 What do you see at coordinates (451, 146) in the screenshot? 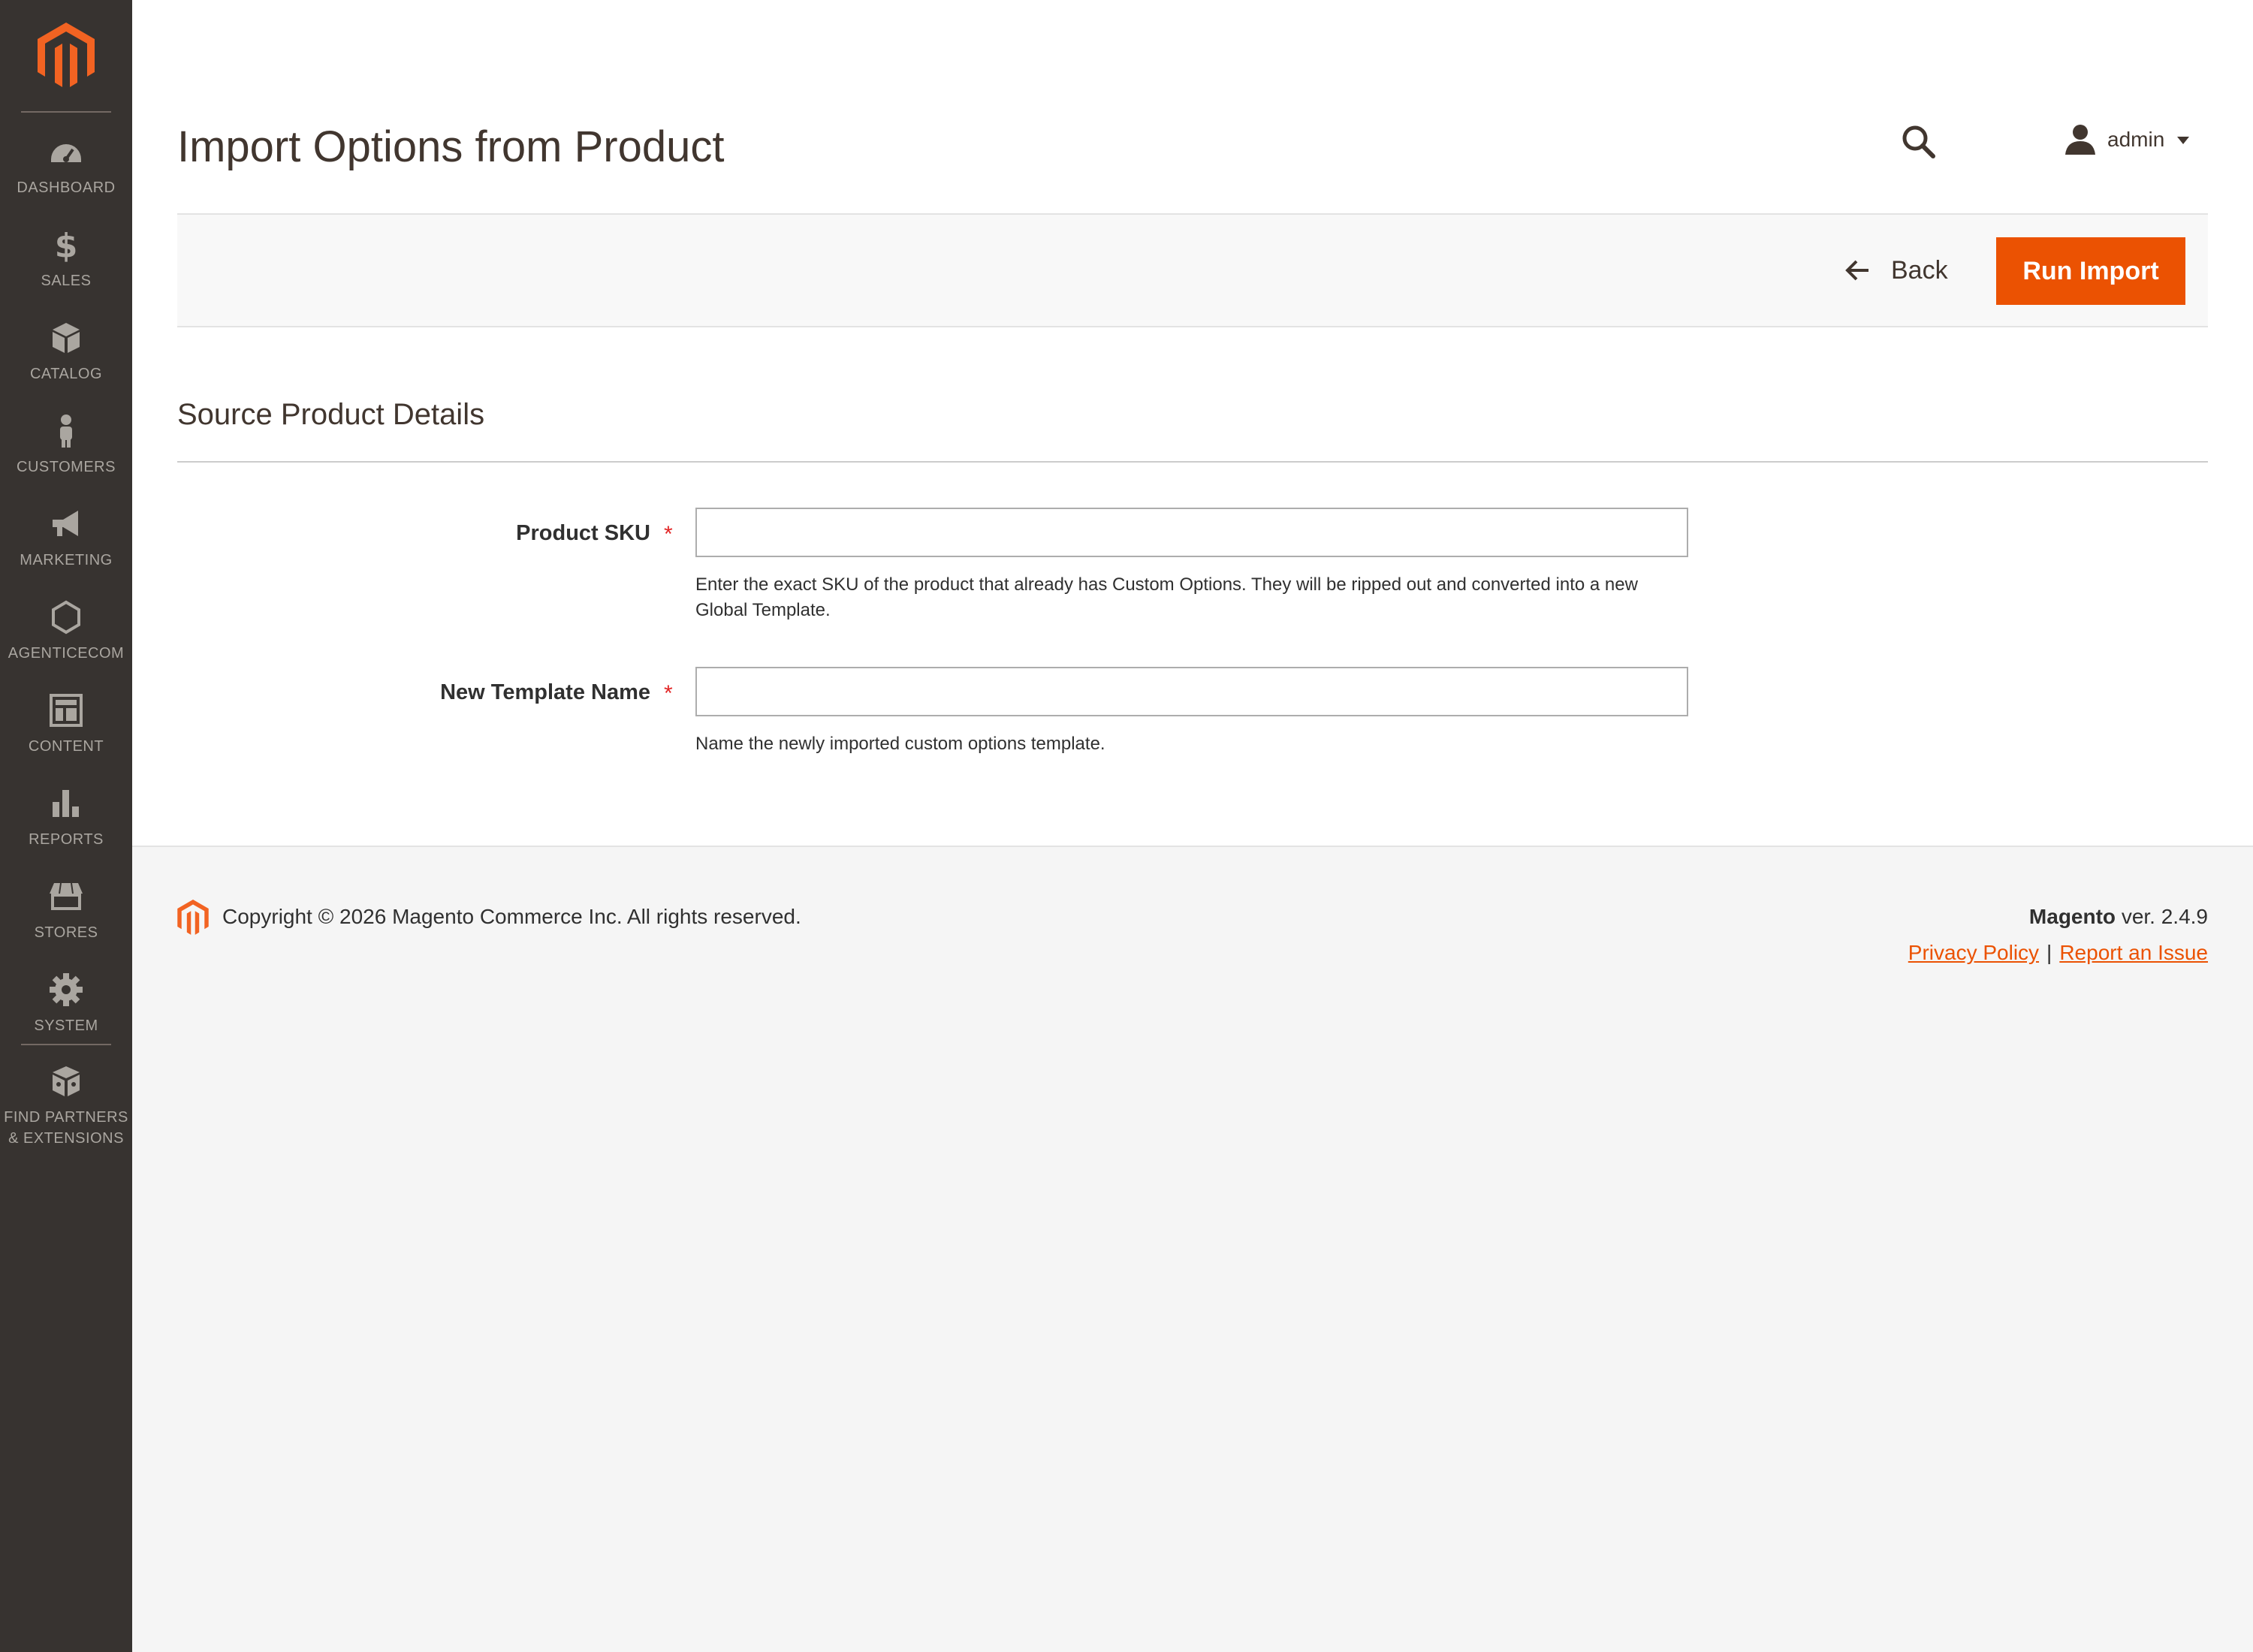
I see `page-title: Import Options from Product` at bounding box center [451, 146].